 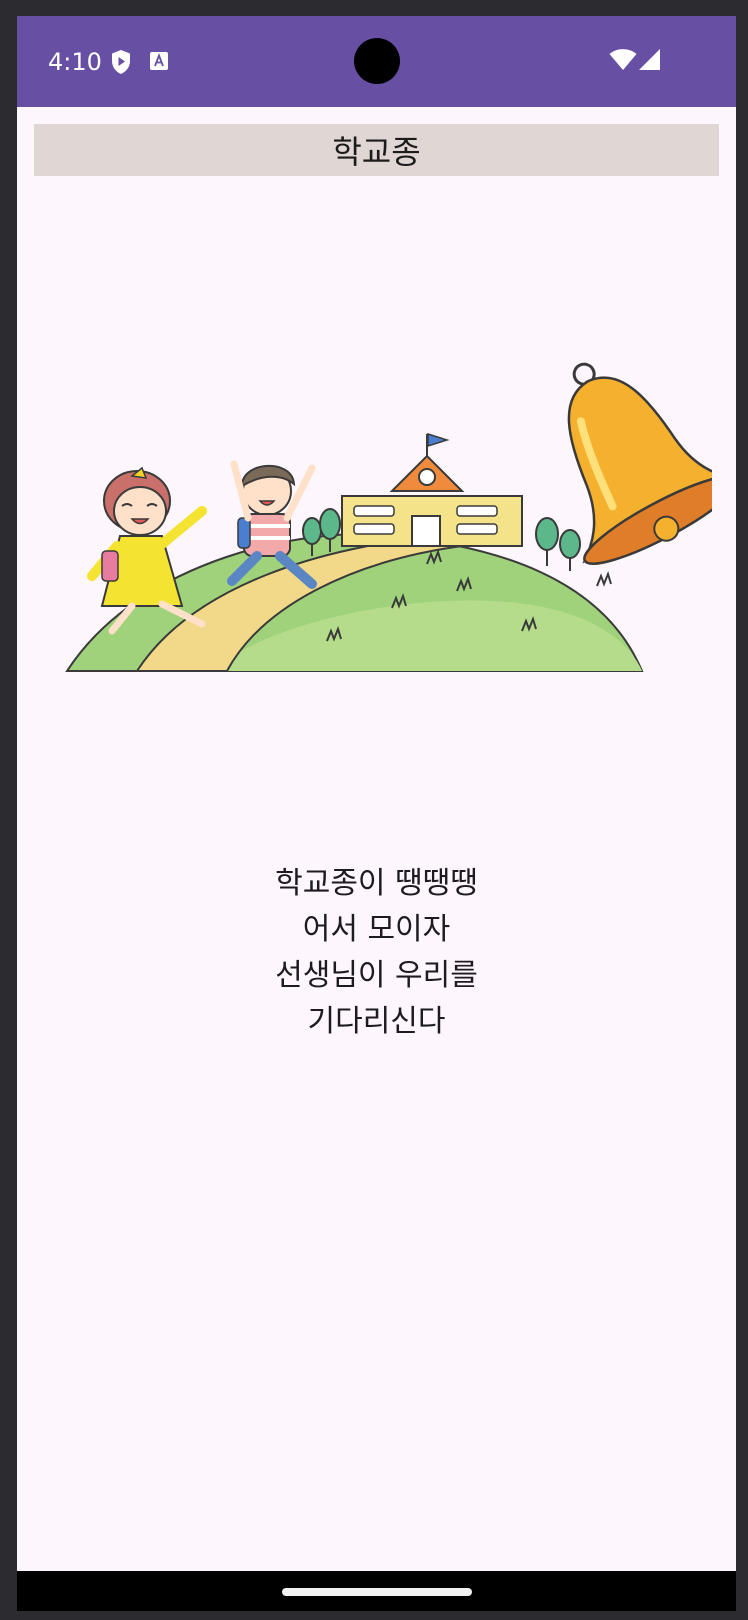 I want to click on lyric-line: 어서 모이자, so click(x=376, y=929).